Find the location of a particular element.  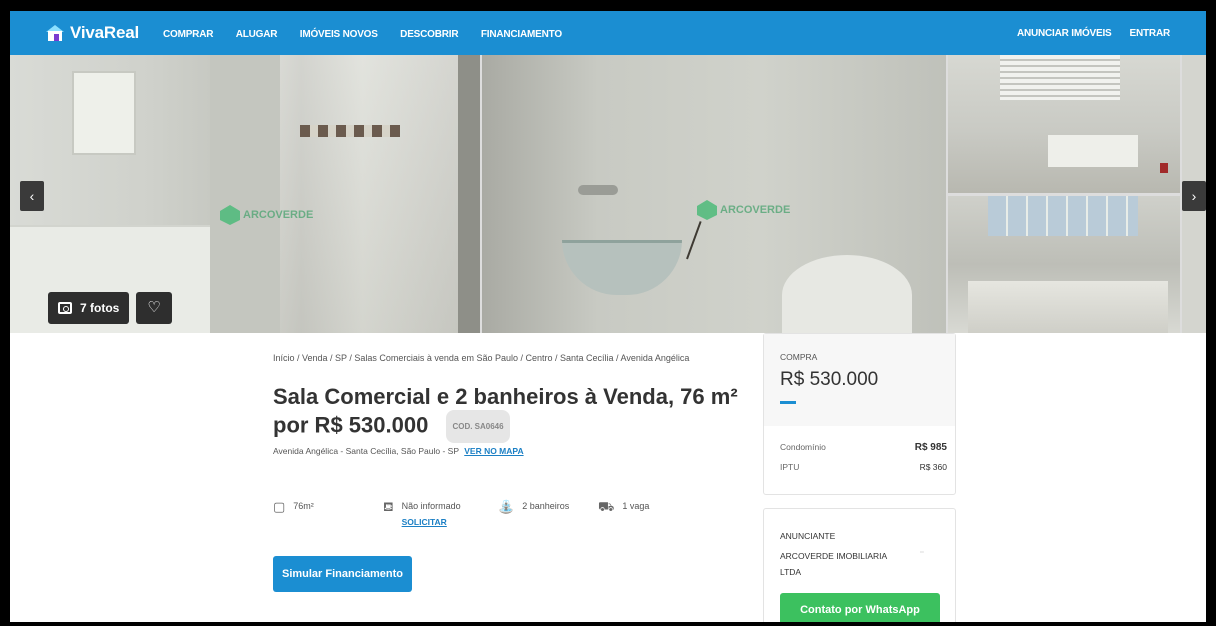

area-icon: ▢ is located at coordinates (279, 506).